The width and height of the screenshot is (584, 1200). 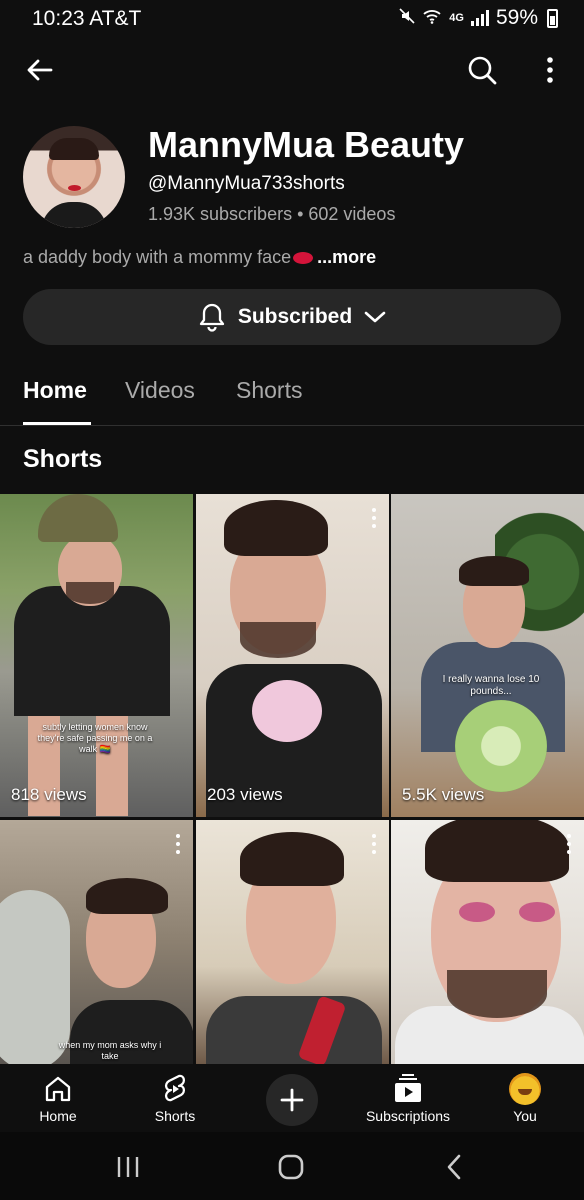 What do you see at coordinates (525, 1116) in the screenshot?
I see `nav-you-label: You` at bounding box center [525, 1116].